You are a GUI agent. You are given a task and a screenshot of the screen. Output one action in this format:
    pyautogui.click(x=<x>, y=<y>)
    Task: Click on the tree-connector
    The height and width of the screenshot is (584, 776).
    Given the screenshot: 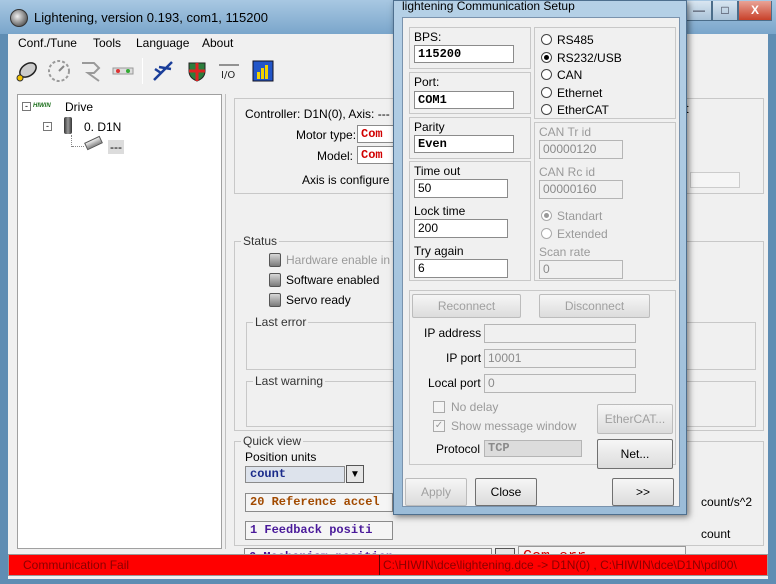 What is the action you would take?
    pyautogui.click(x=78, y=146)
    